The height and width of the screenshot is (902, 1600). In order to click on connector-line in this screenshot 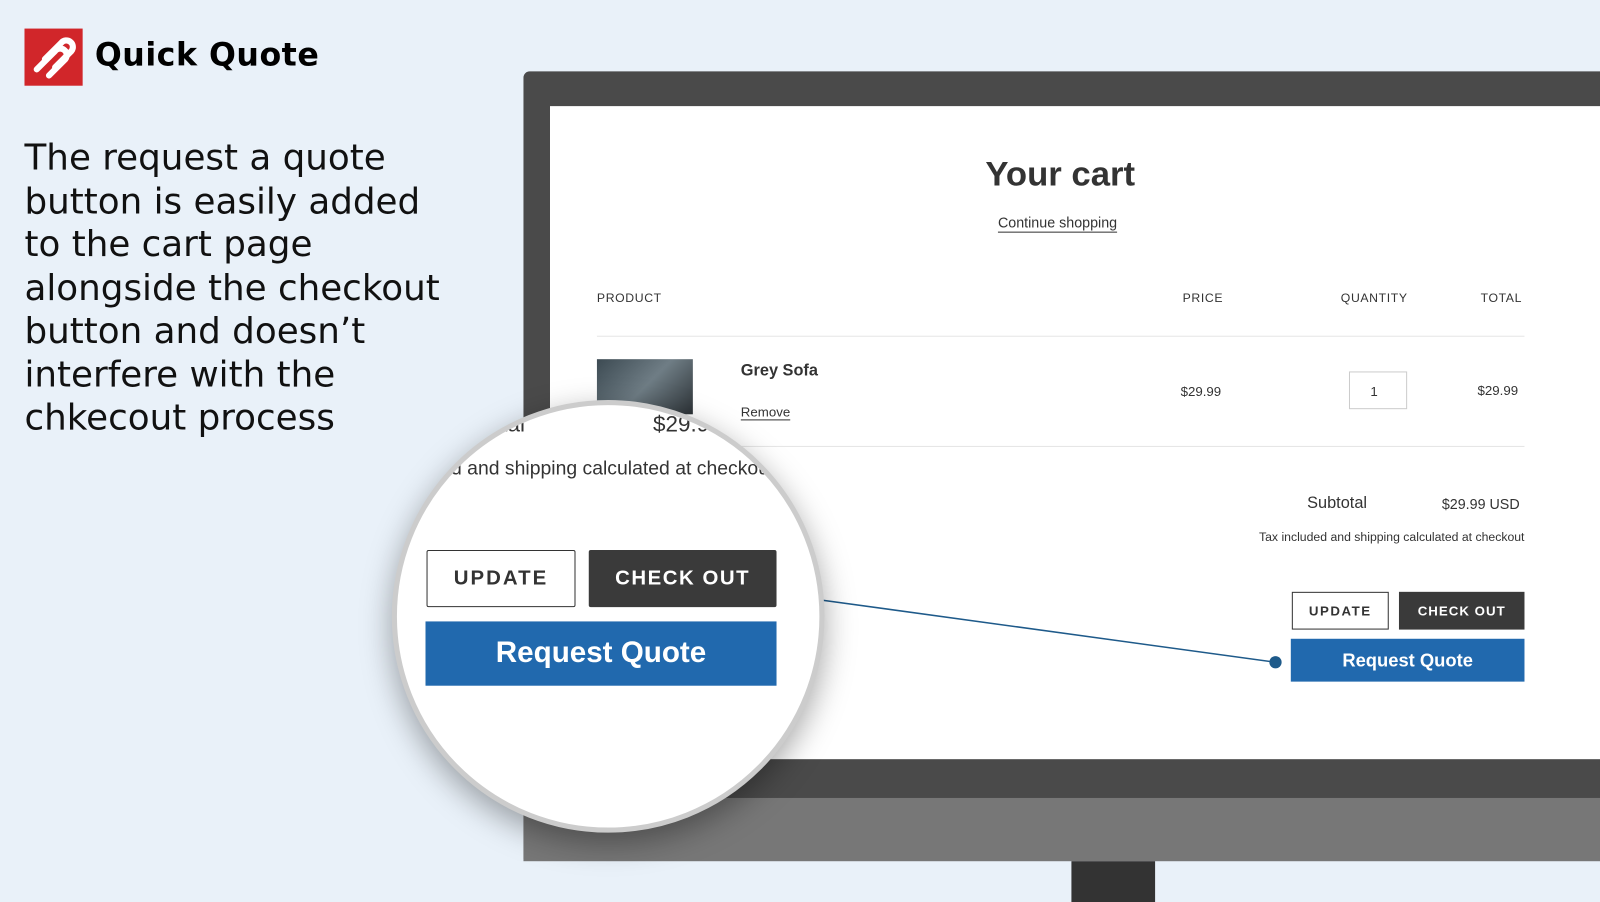, I will do `click(1040, 630)`.